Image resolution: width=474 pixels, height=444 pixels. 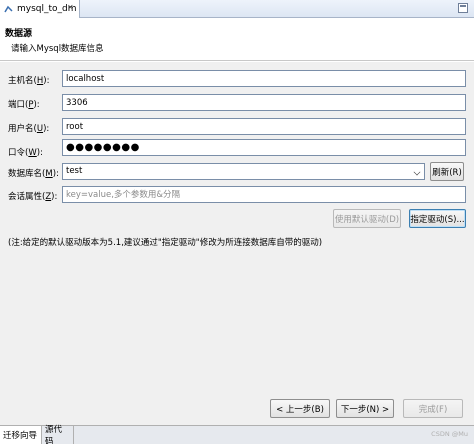 I want to click on watermark: CSDN @Mu, so click(x=449, y=434).